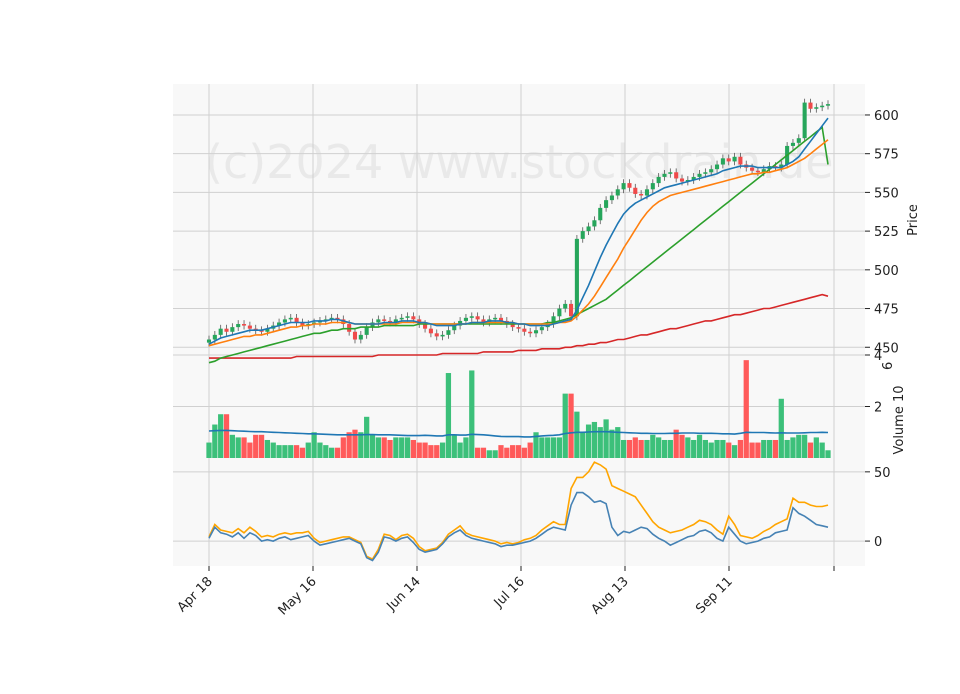 The width and height of the screenshot is (960, 694). I want to click on volume-axis-title: Volume 10, so click(899, 419).